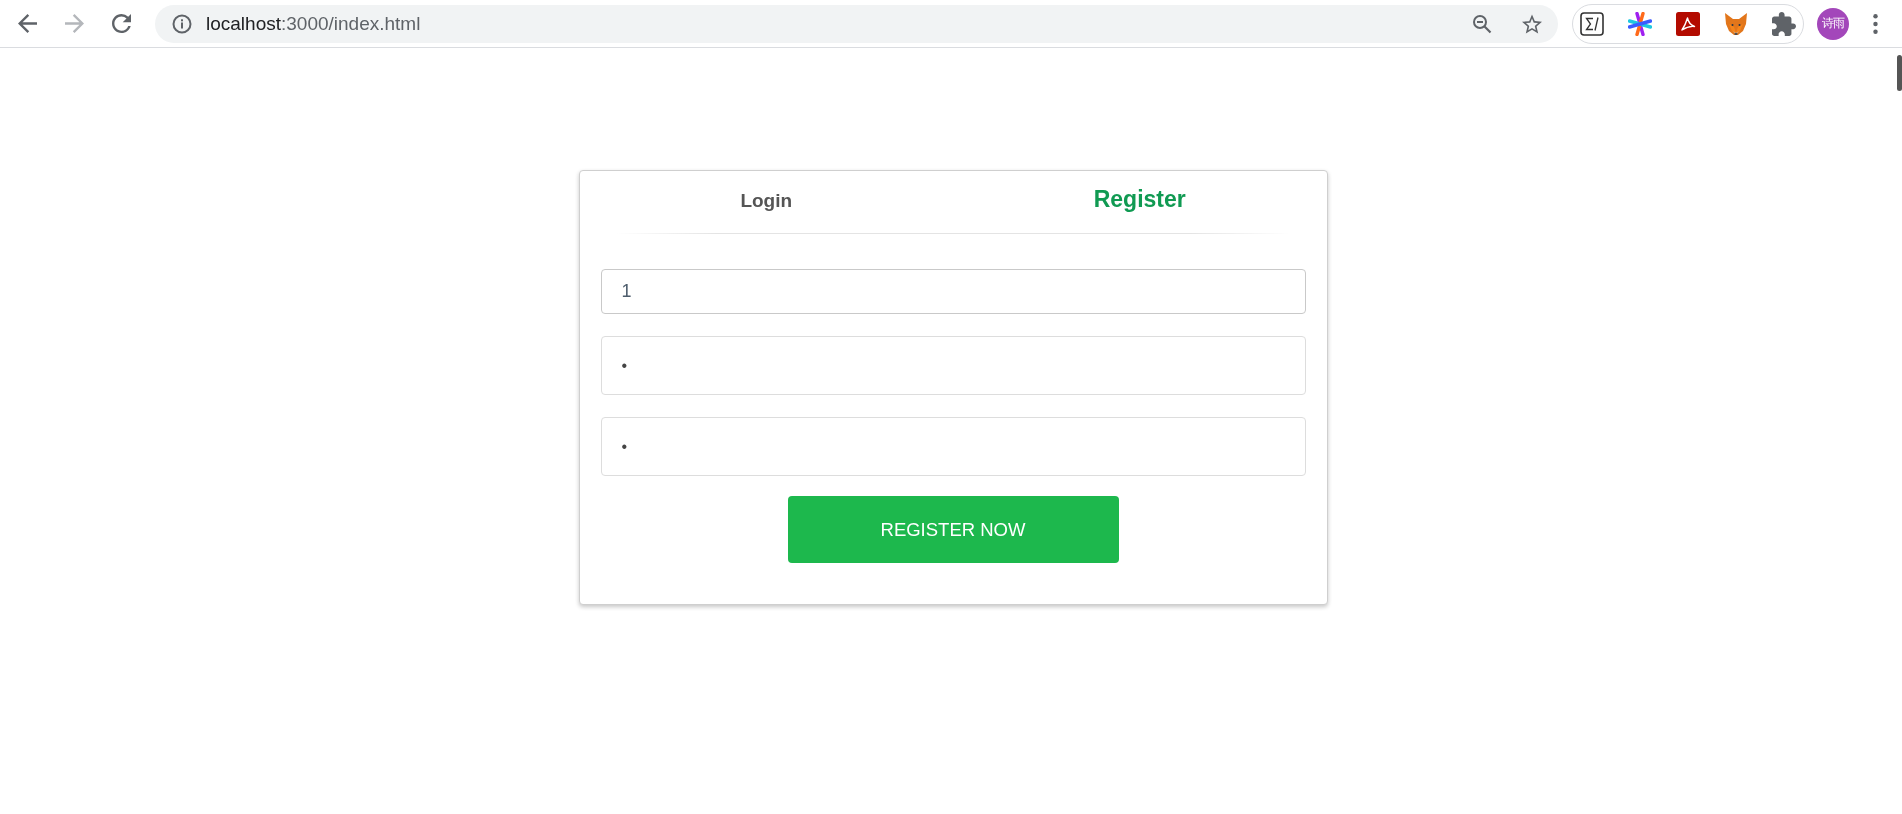 The width and height of the screenshot is (1902, 814). I want to click on forward-arrow-icon, so click(74, 23).